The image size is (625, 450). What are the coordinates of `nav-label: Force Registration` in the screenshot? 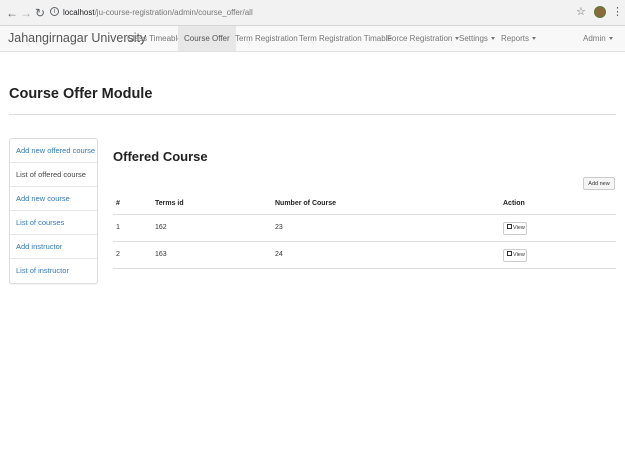 It's located at (420, 38).